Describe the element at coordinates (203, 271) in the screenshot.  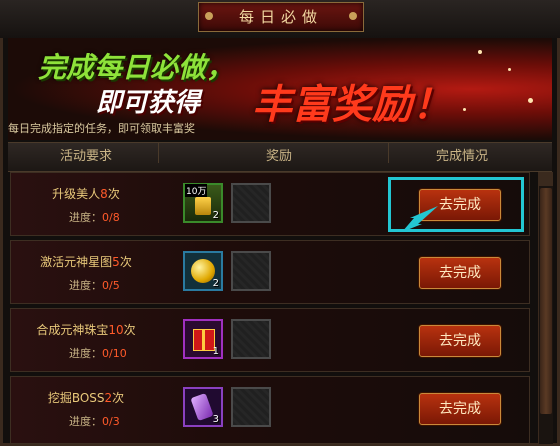
I see `gold-orb-icon: 2` at that location.